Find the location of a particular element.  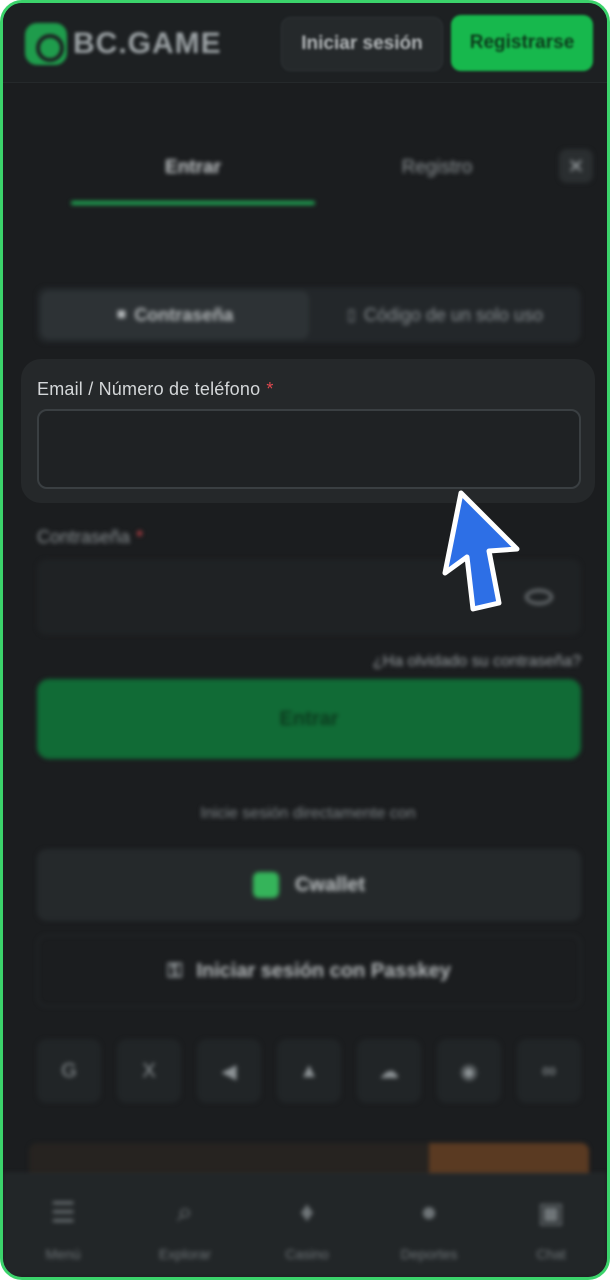

nav-chat-label: Chat is located at coordinates (551, 1254).